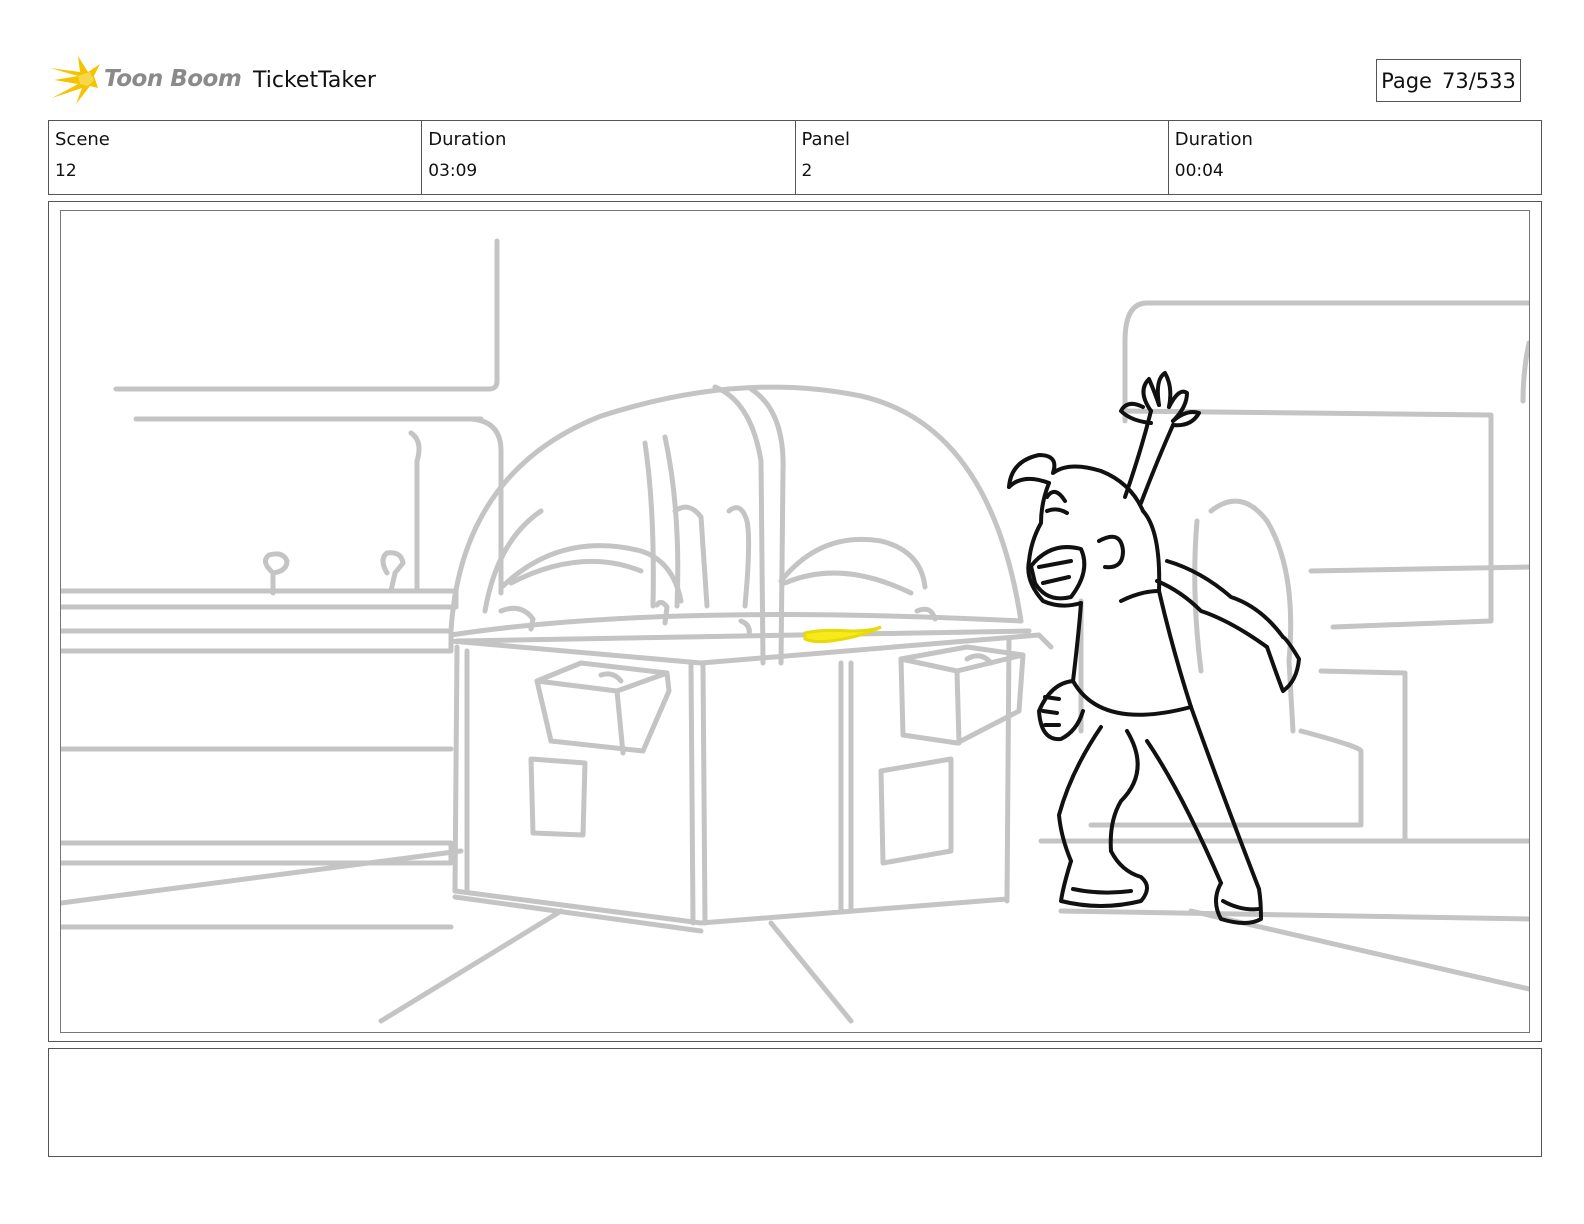  Describe the element at coordinates (982, 157) in the screenshot. I see `panel-cell: Panel 2` at that location.